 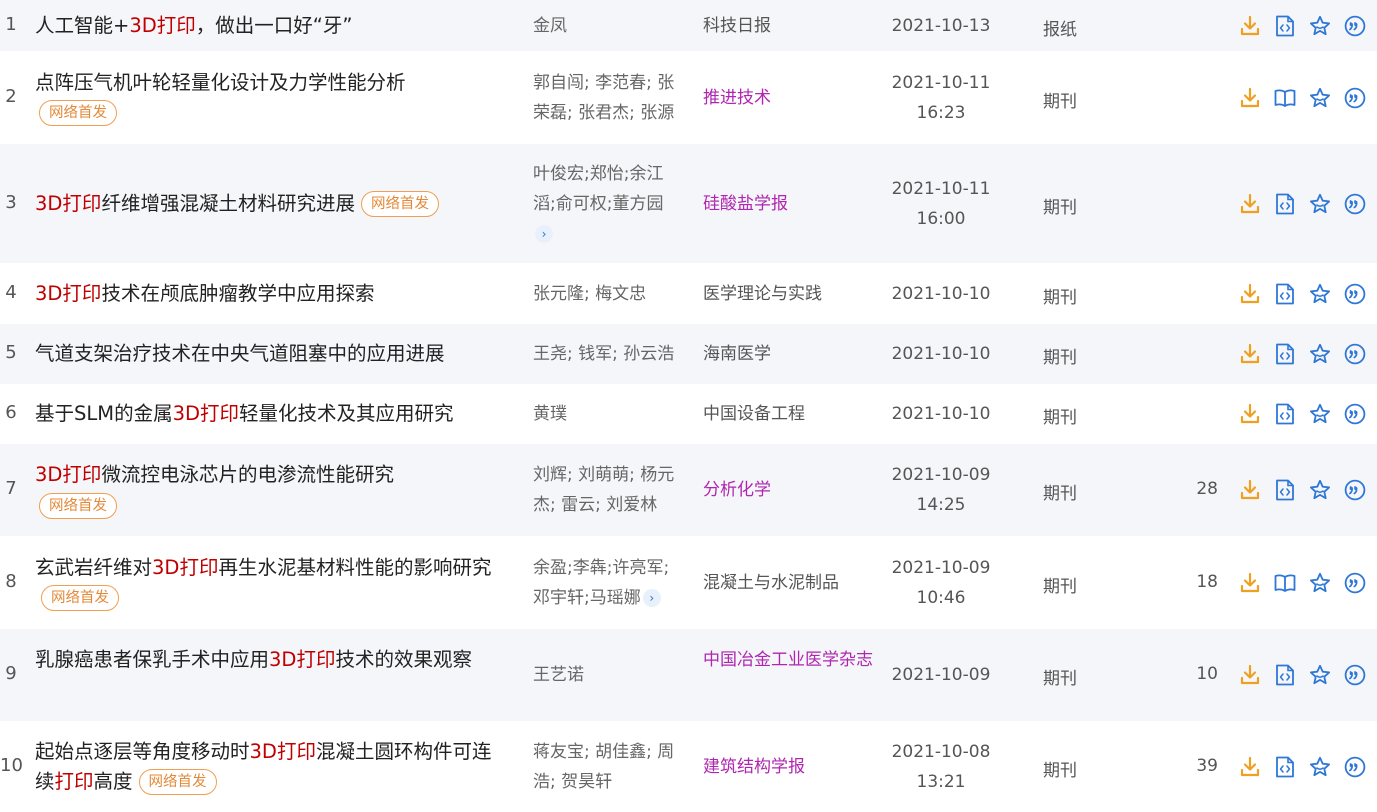 What do you see at coordinates (11, 96) in the screenshot?
I see `row-number: 2` at bounding box center [11, 96].